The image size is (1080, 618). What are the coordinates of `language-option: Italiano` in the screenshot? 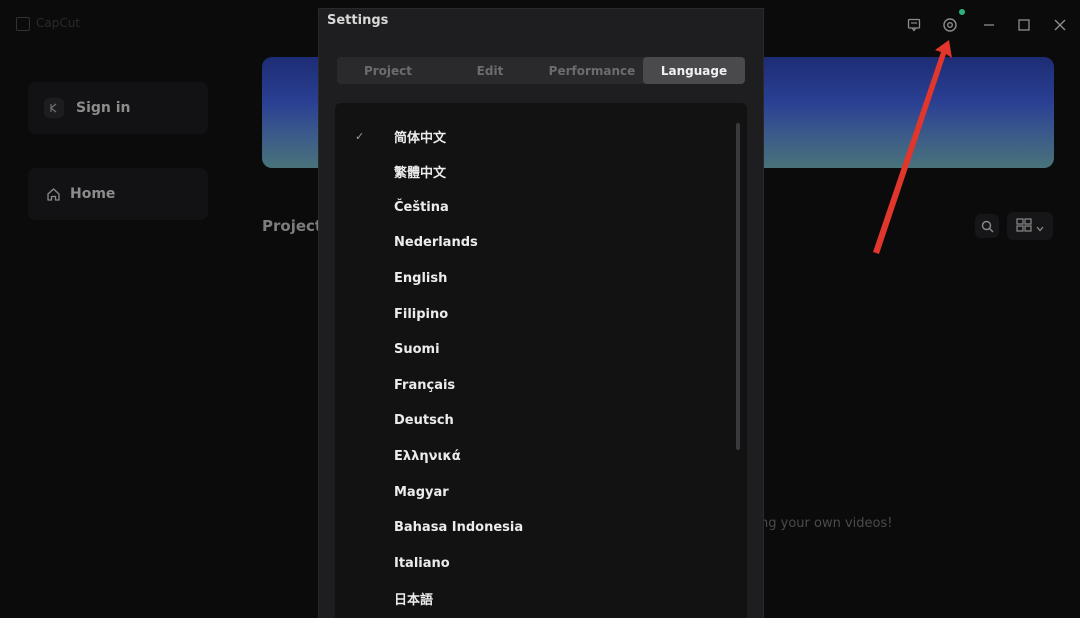 It's located at (535, 563).